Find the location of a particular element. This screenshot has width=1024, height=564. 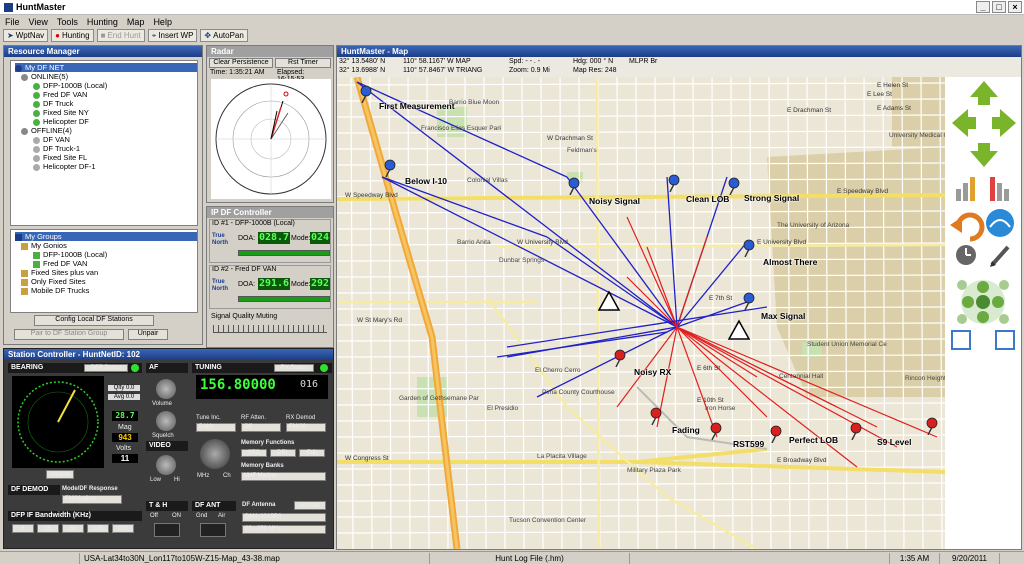

df-net-online-group: ONLINE(5) is located at coordinates (106, 76).